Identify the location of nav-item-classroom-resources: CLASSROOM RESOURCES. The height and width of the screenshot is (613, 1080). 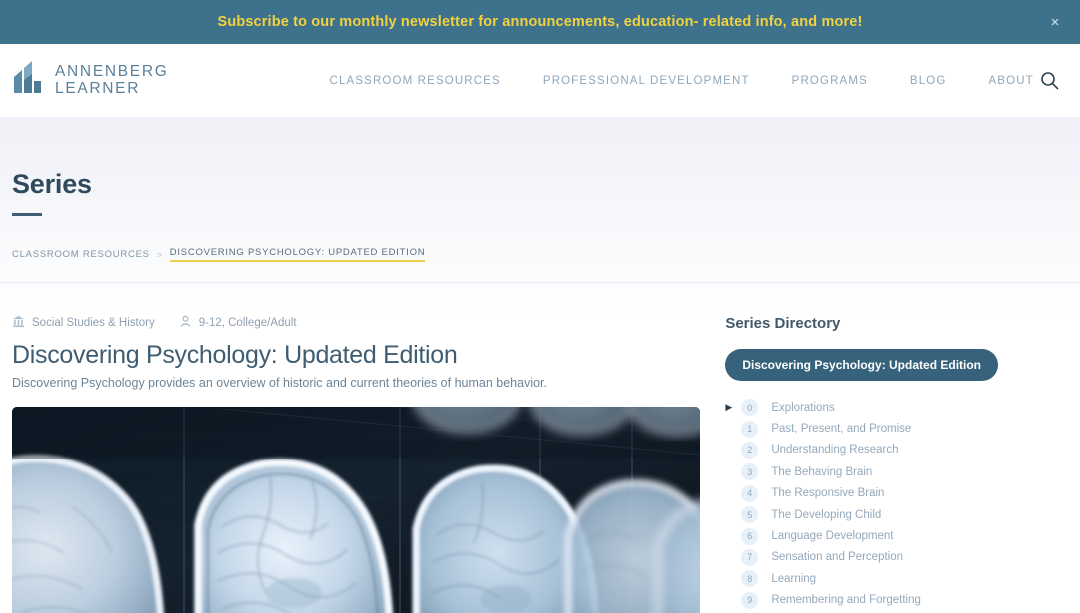
(414, 81).